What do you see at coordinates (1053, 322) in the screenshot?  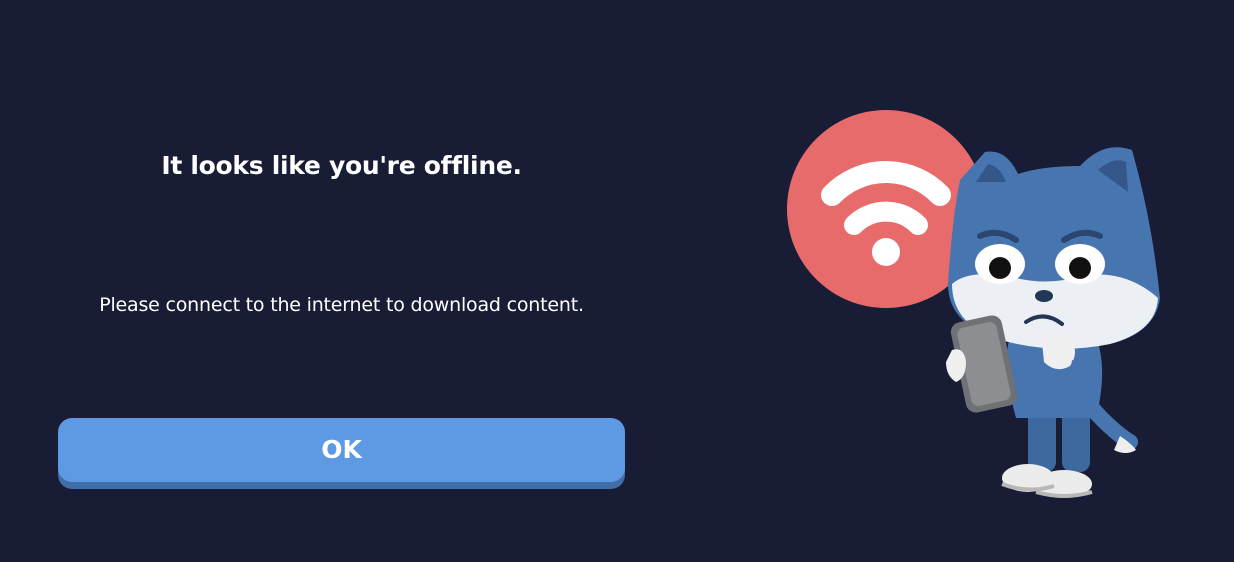 I see `cat-character` at bounding box center [1053, 322].